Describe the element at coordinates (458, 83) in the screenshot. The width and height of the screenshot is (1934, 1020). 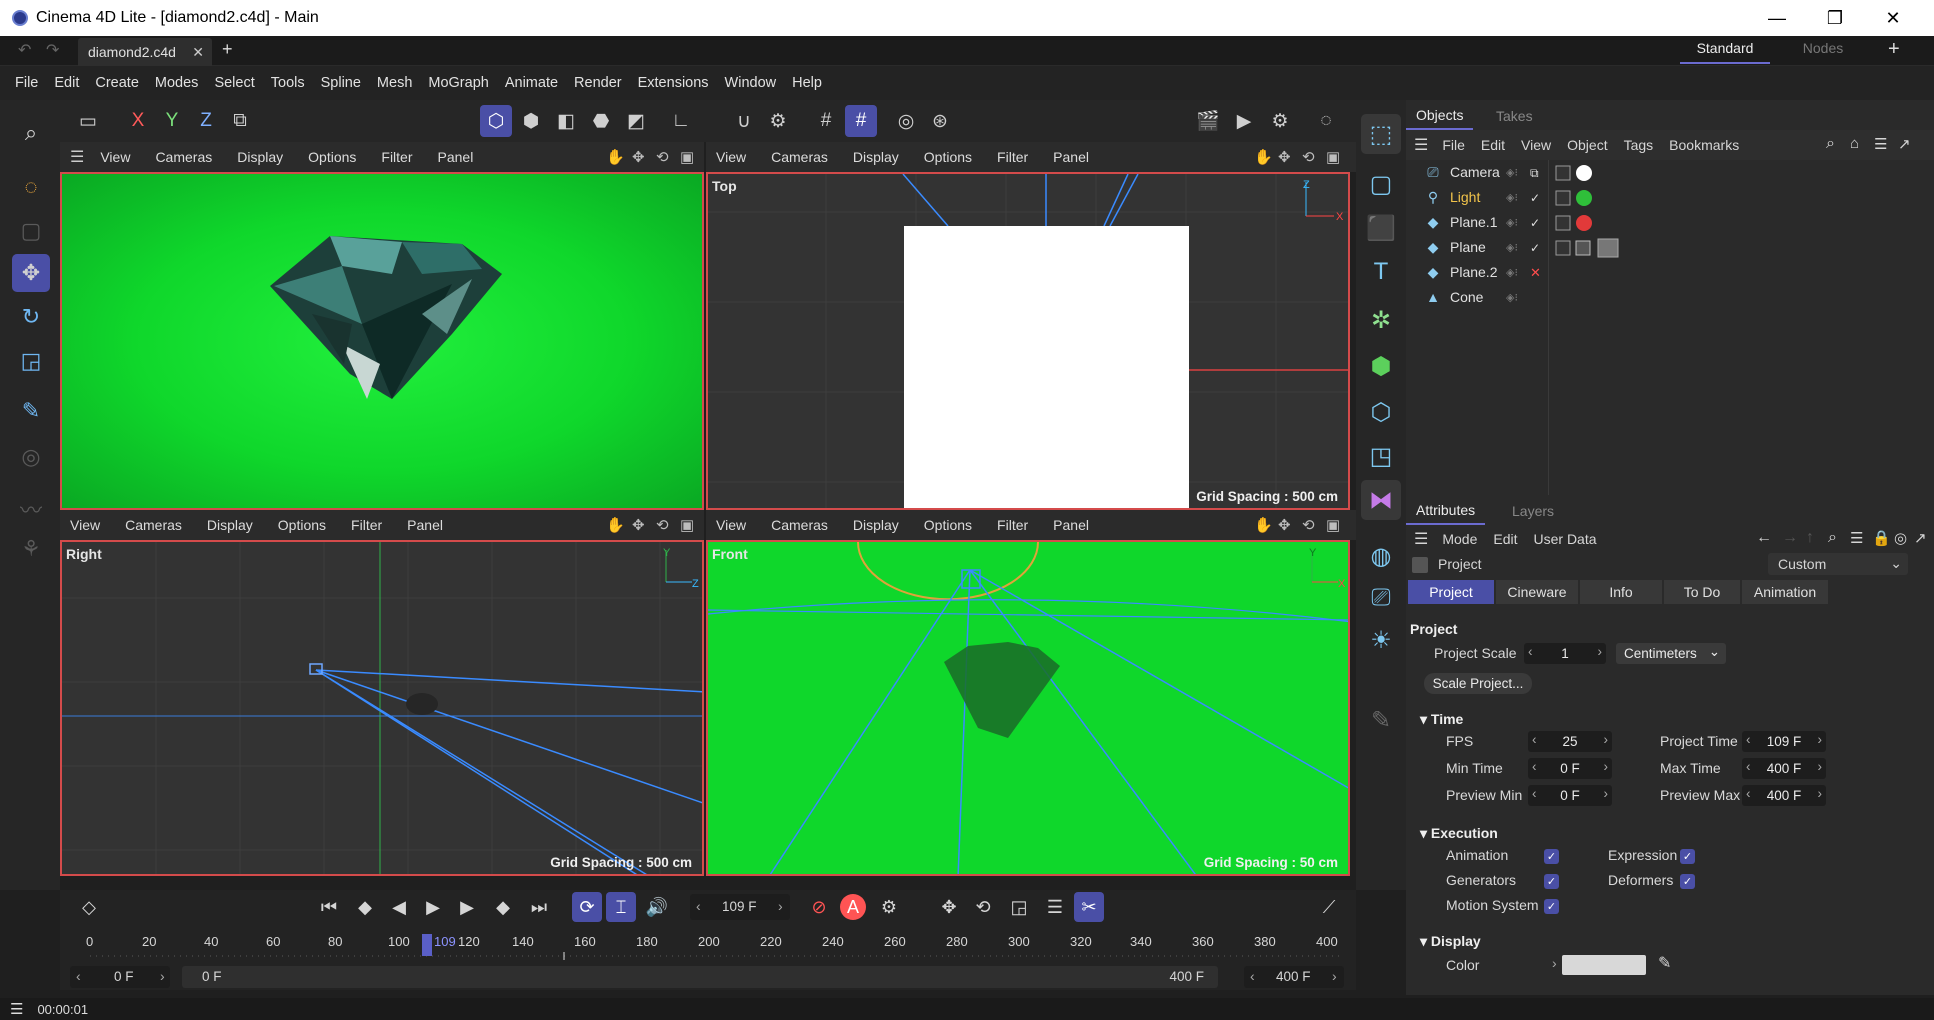
I see `menu-mograph: MoGraph` at that location.